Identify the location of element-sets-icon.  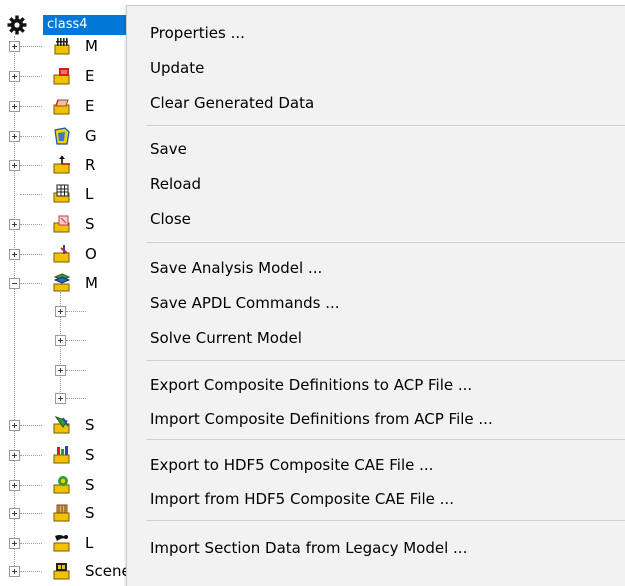
(61, 76).